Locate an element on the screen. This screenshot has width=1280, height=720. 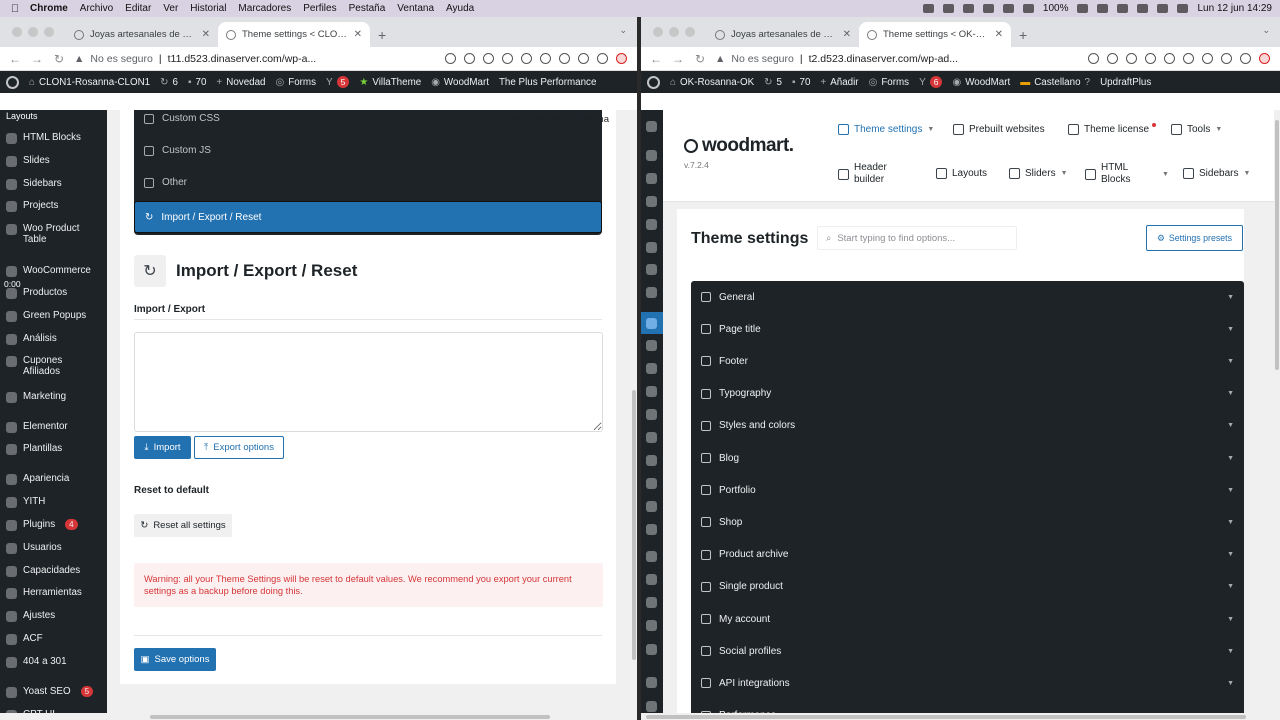
export-options-button: ⤒ Export options is located at coordinates (239, 447).